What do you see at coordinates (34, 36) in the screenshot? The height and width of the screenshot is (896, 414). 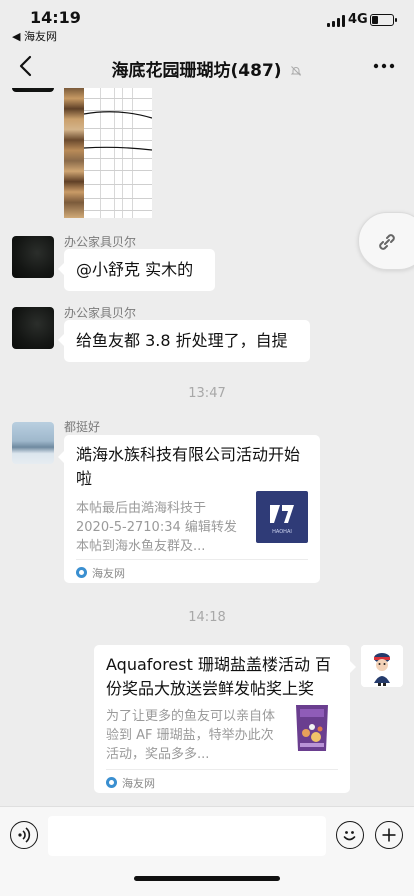 I see `back-to-app-link: ◀ 海友网` at bounding box center [34, 36].